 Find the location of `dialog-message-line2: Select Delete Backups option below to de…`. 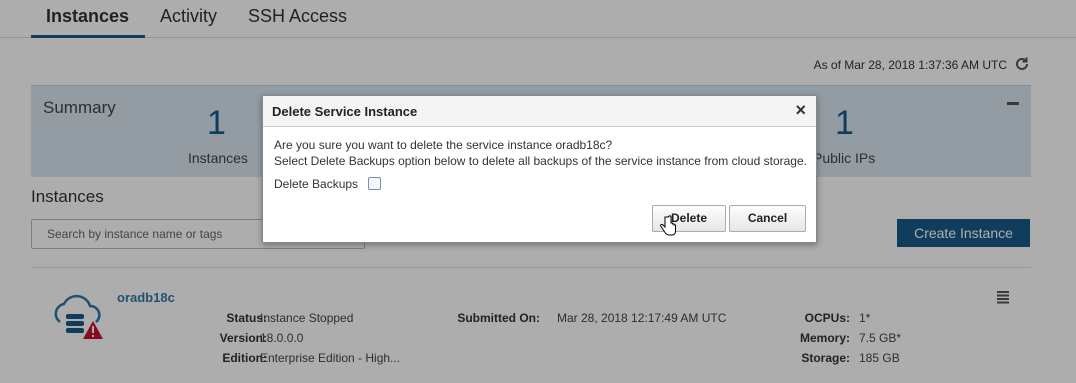

dialog-message-line2: Select Delete Backups option below to de… is located at coordinates (540, 161).